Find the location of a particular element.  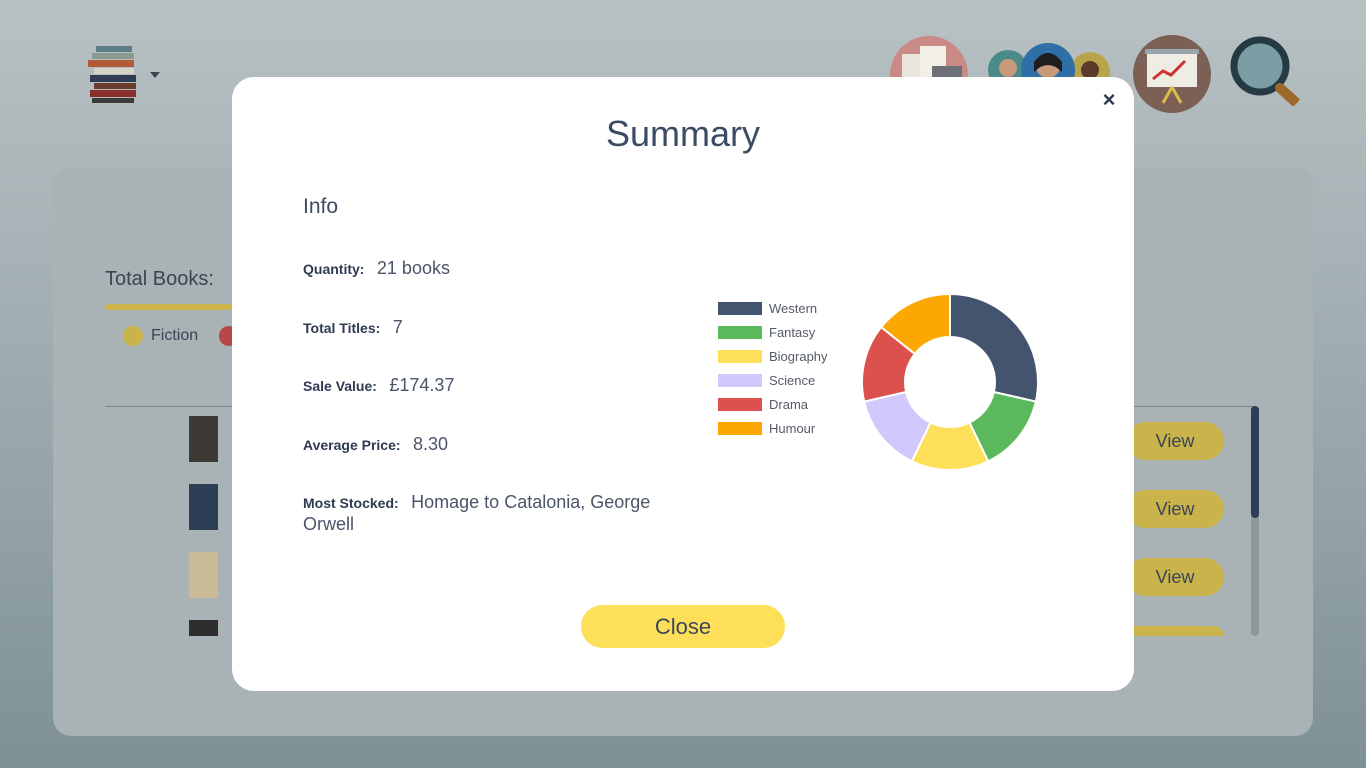

chart-legend-item: Western is located at coordinates (767, 308).